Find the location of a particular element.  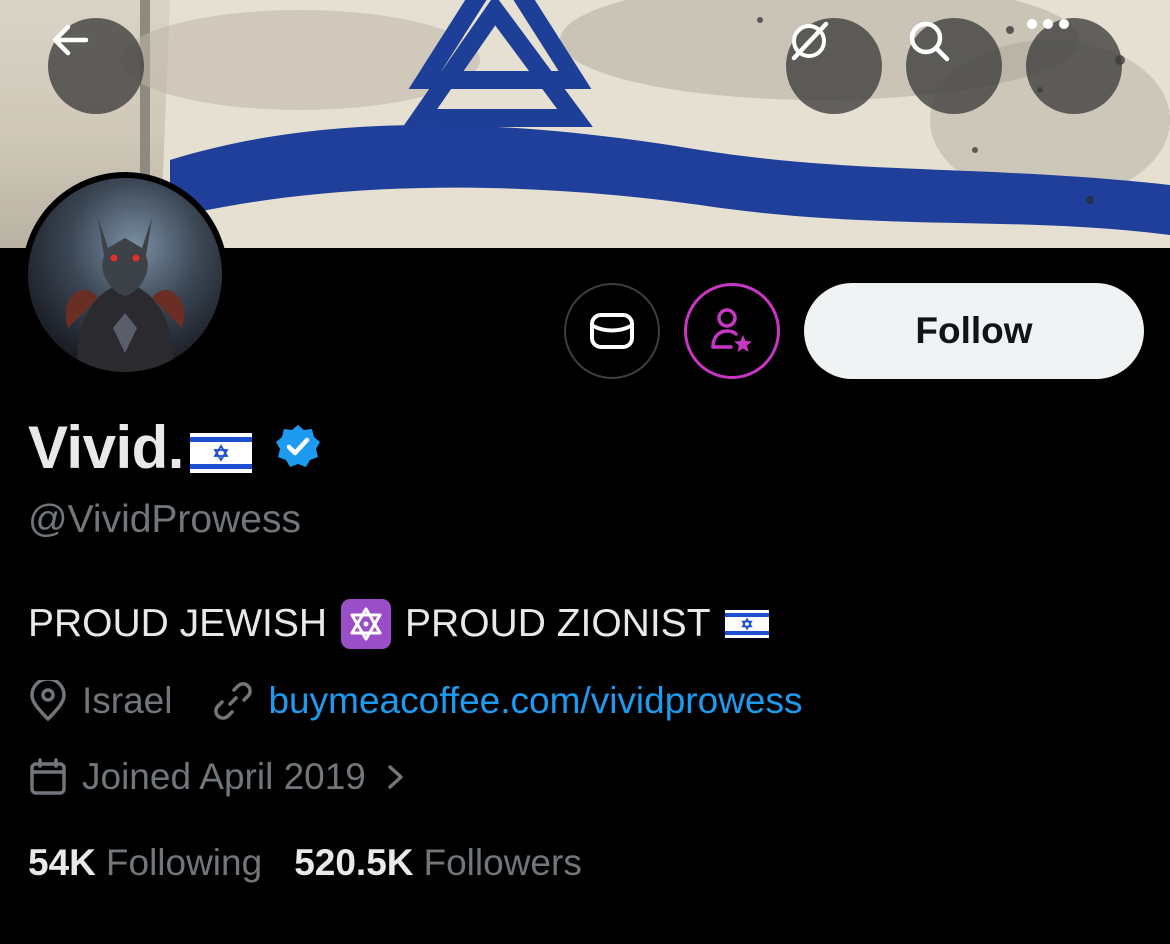

bio-text-2: PROUD ZIONIST is located at coordinates (558, 623).